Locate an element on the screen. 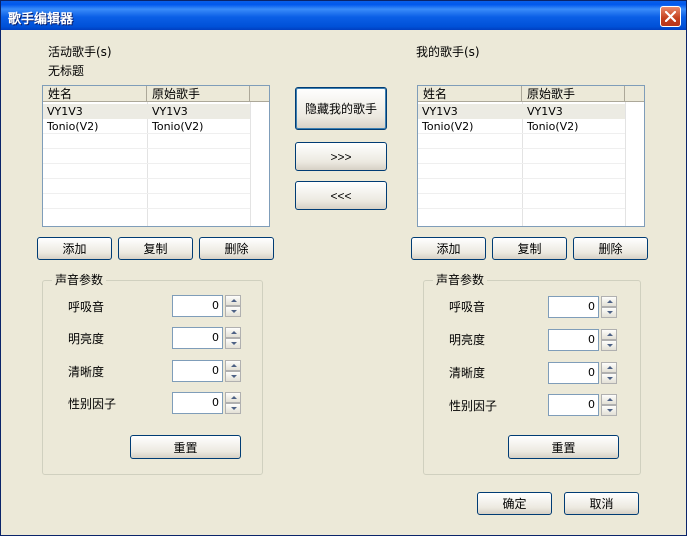  right-add-button: 添加 is located at coordinates (448, 248).